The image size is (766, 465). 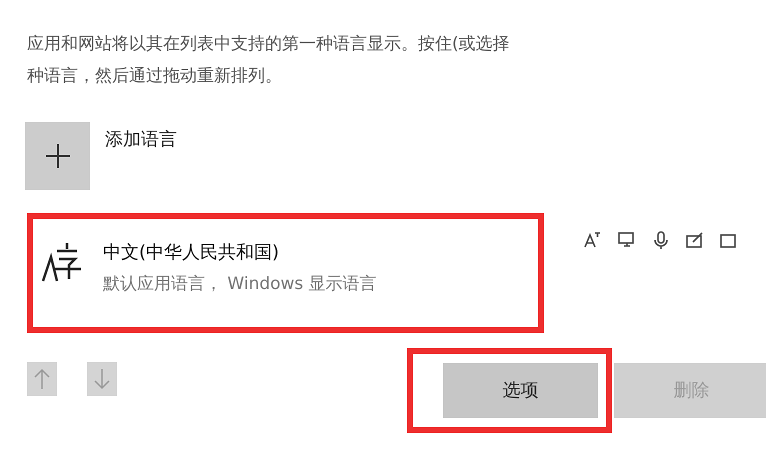 I want to click on options-button: 选项, so click(x=520, y=390).